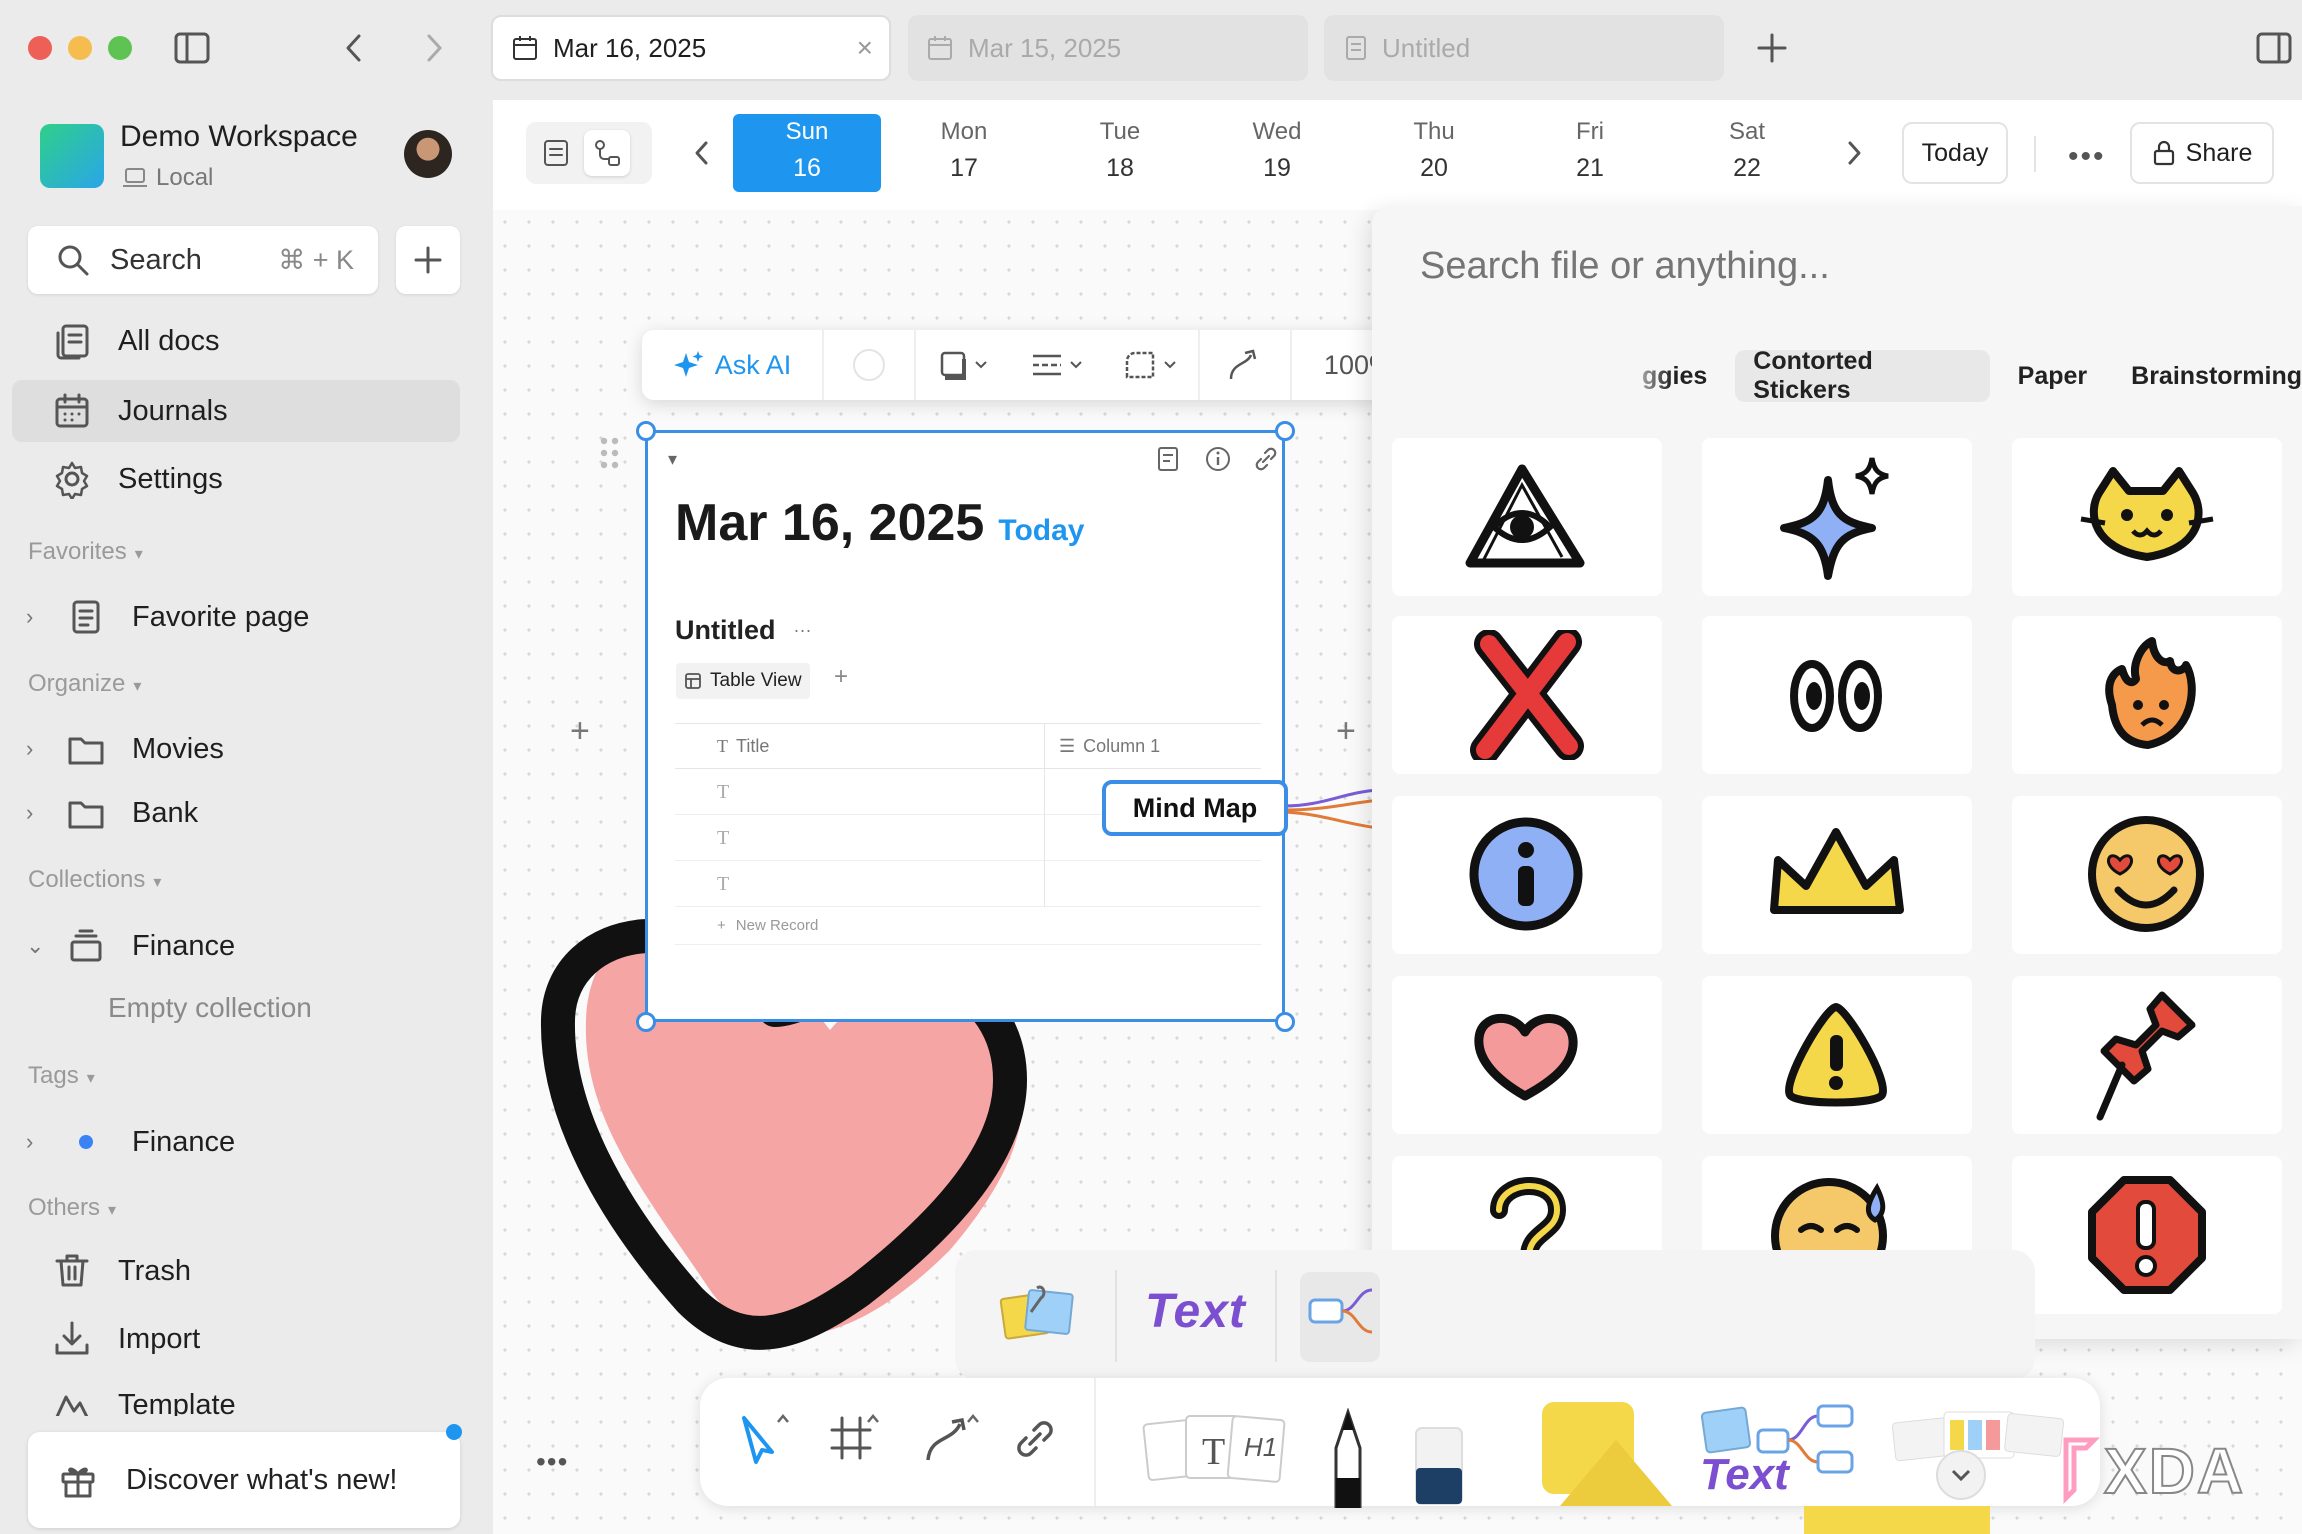  What do you see at coordinates (1862, 375) in the screenshot?
I see `category-tab-active: Contorted Stickers` at bounding box center [1862, 375].